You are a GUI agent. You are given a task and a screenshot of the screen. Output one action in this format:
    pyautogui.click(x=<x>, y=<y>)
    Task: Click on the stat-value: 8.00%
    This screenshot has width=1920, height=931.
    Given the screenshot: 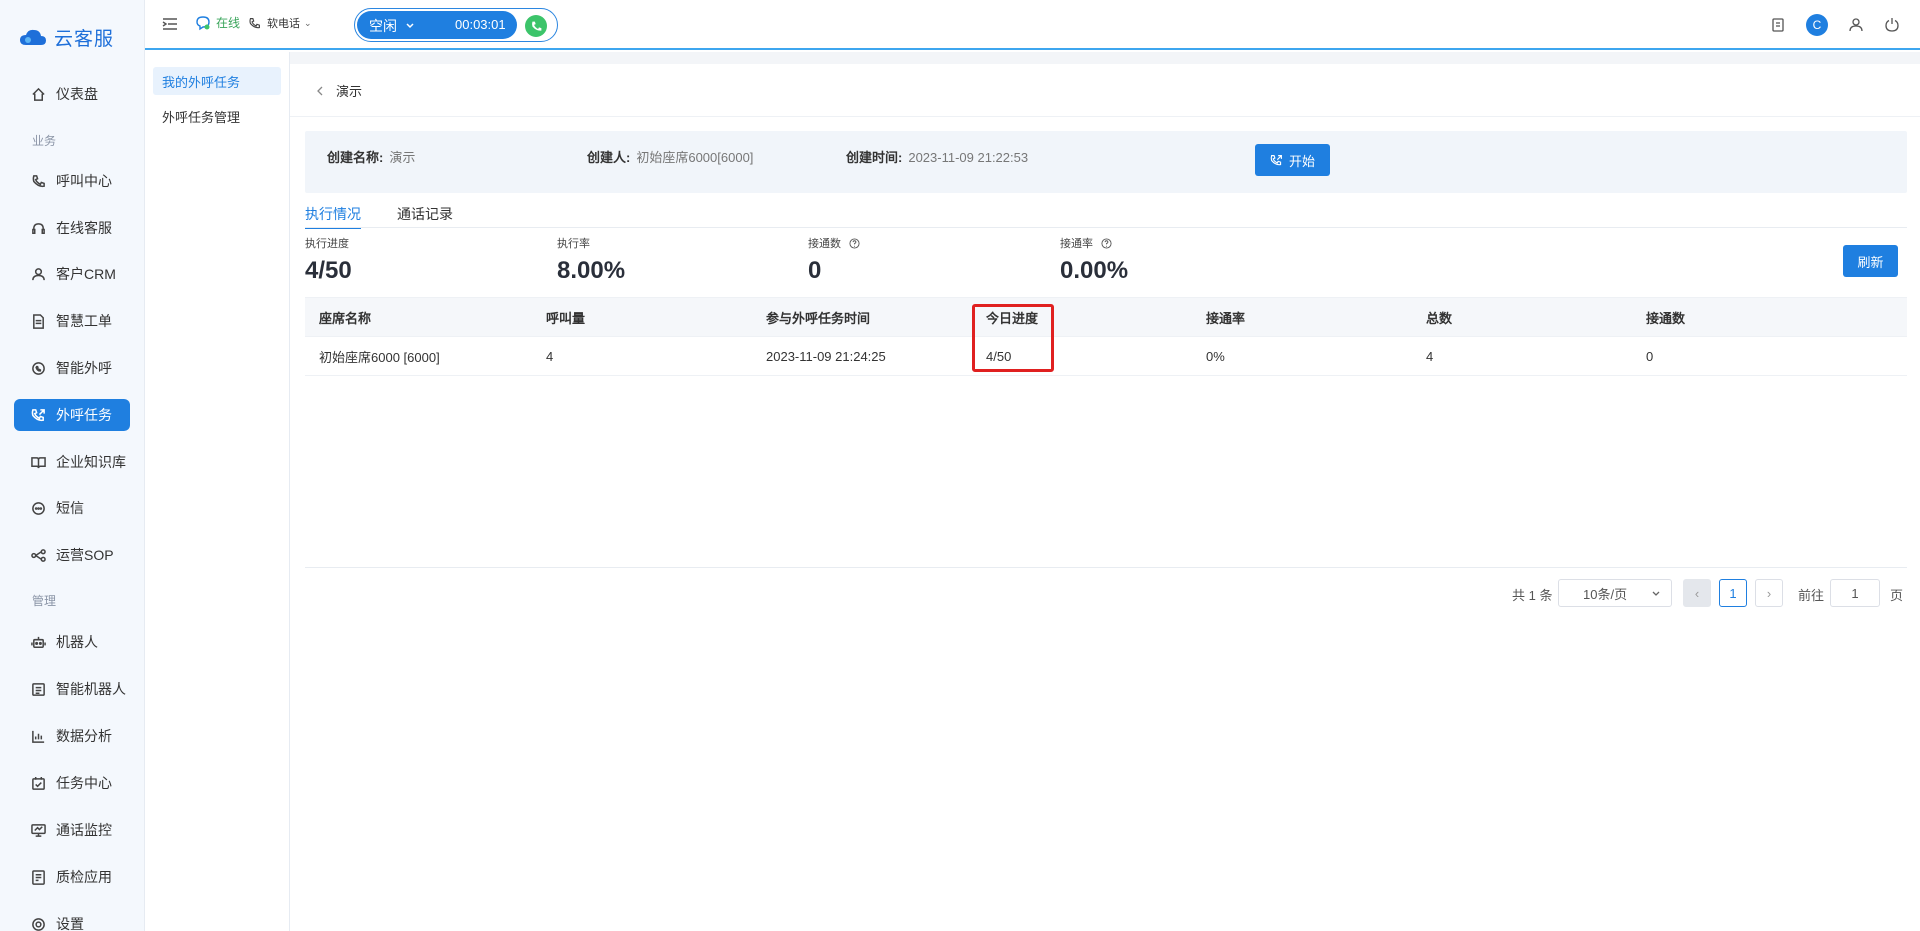 What is the action you would take?
    pyautogui.click(x=591, y=270)
    